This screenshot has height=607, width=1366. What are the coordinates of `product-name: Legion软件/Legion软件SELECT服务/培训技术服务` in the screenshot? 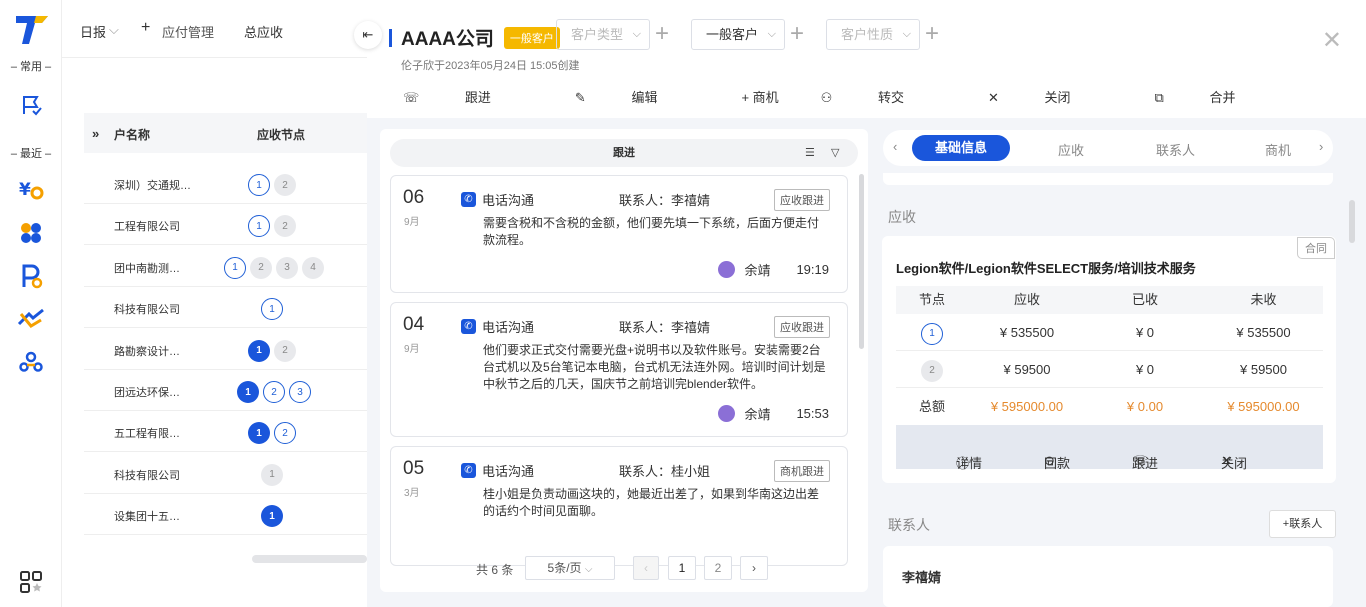 It's located at (1046, 268).